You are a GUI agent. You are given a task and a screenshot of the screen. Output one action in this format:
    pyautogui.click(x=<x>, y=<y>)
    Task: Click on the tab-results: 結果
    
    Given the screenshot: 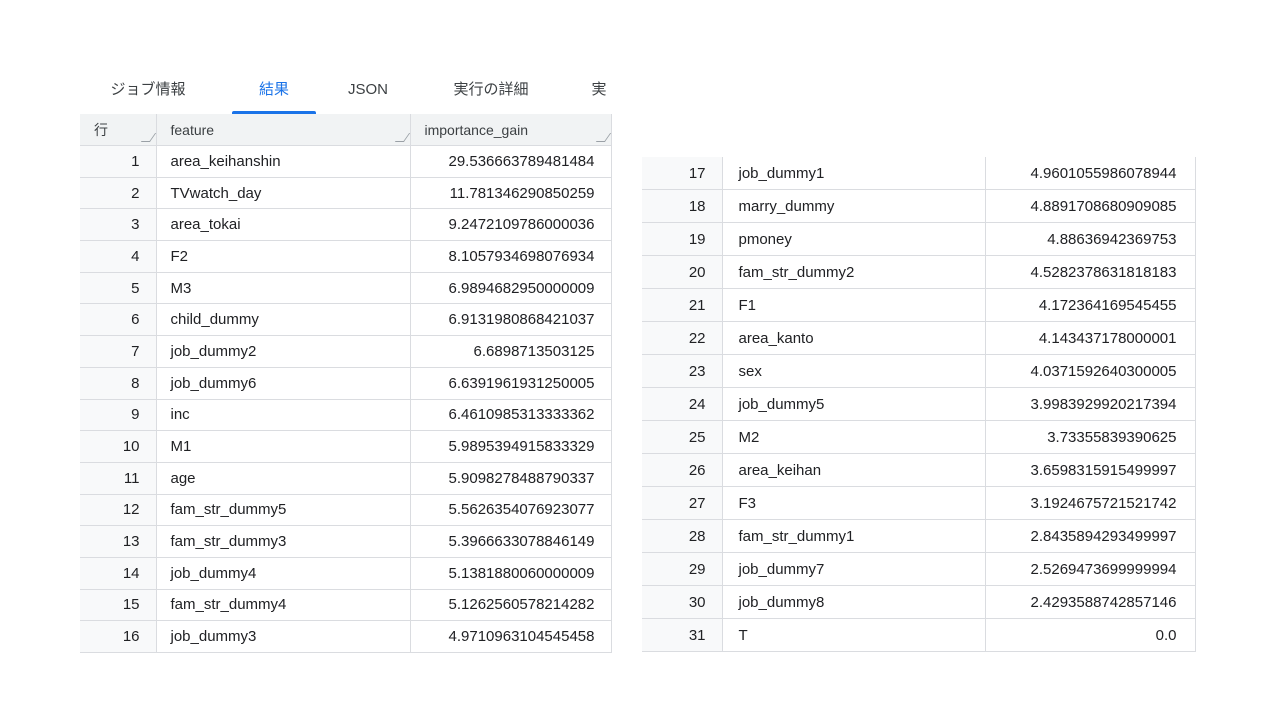 What is the action you would take?
    pyautogui.click(x=274, y=93)
    